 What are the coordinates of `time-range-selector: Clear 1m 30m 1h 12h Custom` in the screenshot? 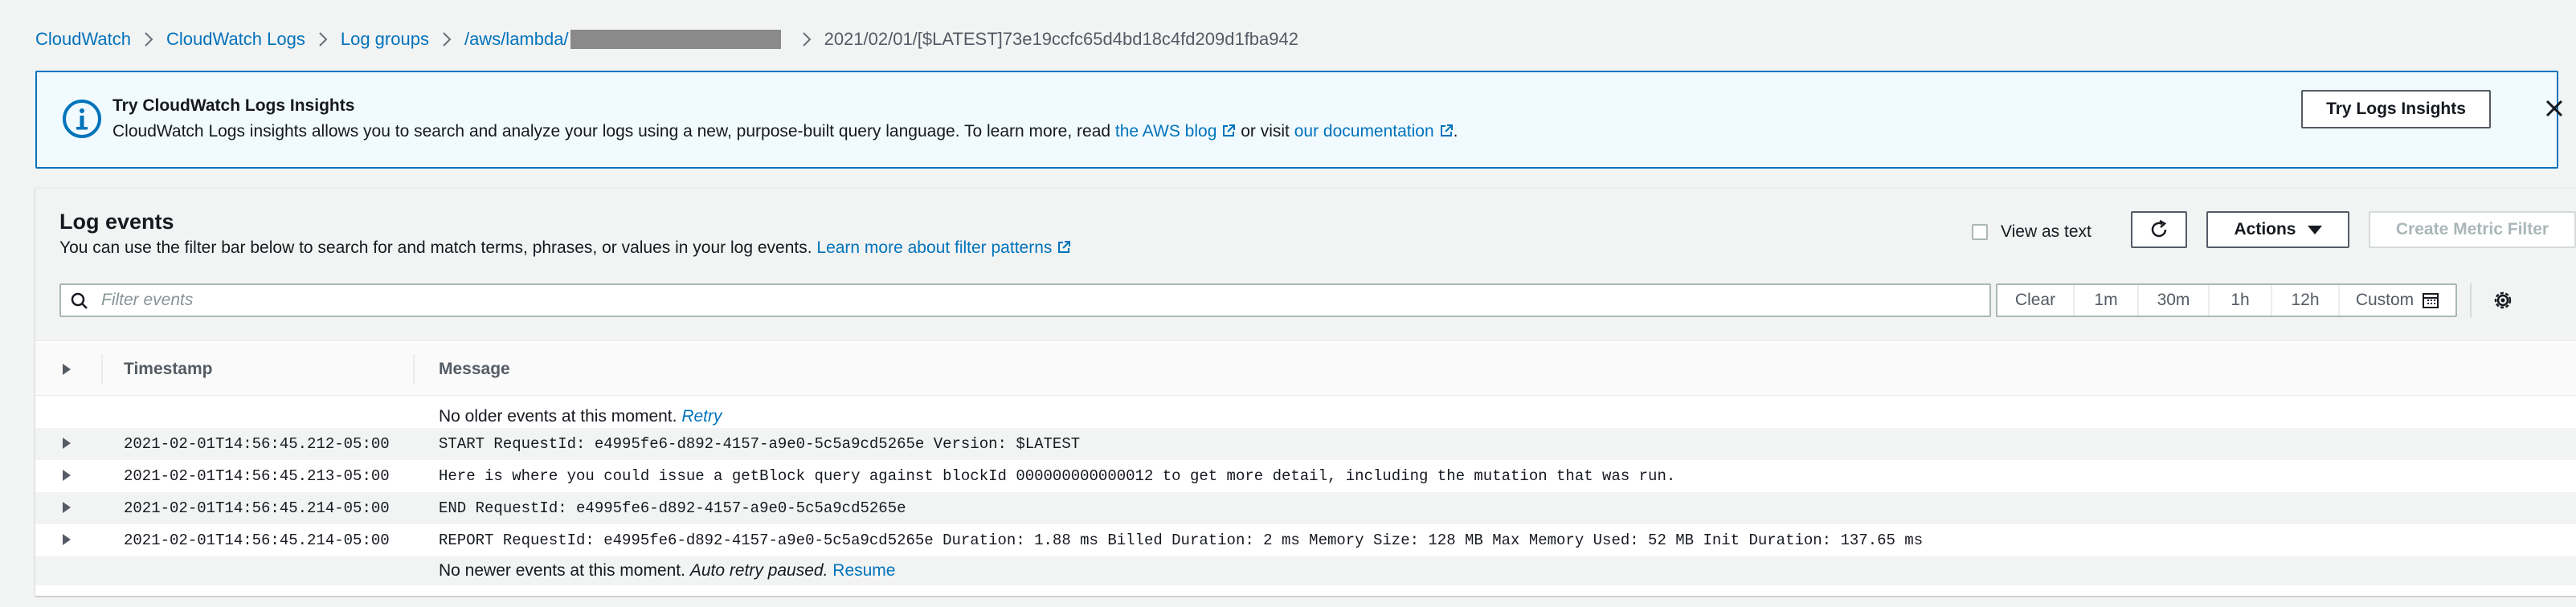 It's located at (2227, 300).